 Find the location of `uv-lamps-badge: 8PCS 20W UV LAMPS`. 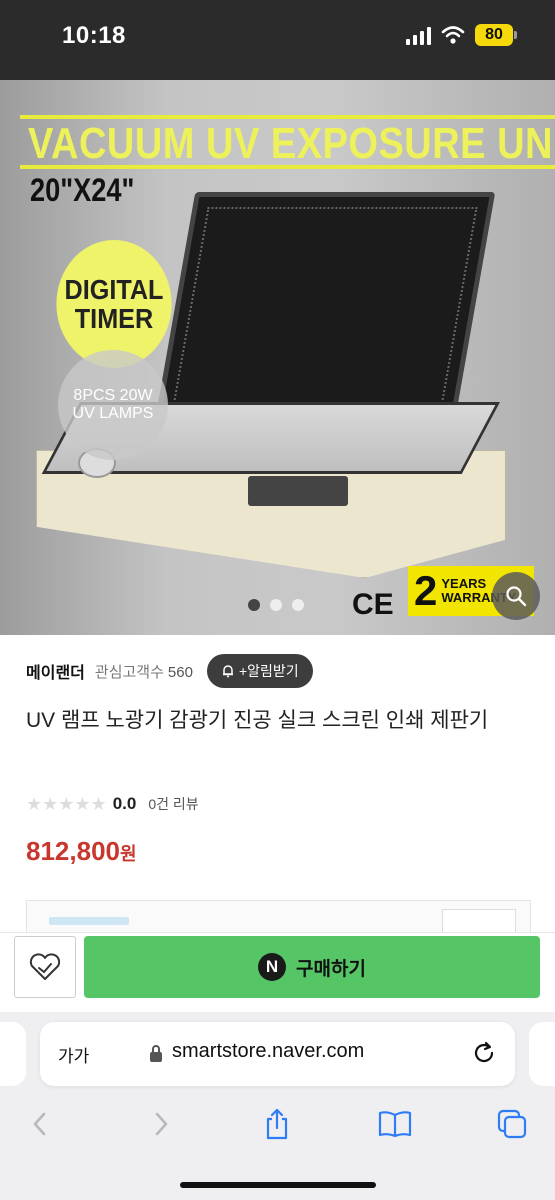

uv-lamps-badge: 8PCS 20W UV LAMPS is located at coordinates (113, 405).